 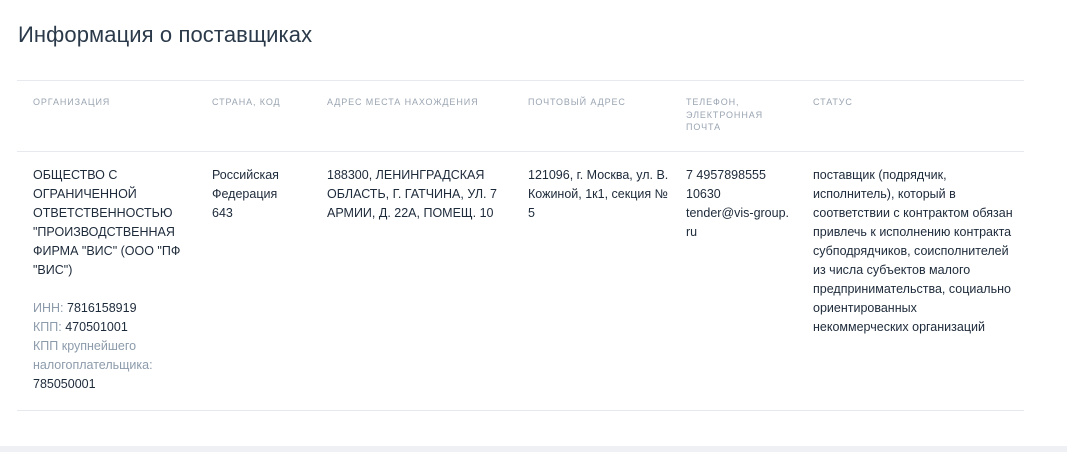 I want to click on header-postal-address: ПОЧТОВЫЙ АДРЕС, so click(x=577, y=102).